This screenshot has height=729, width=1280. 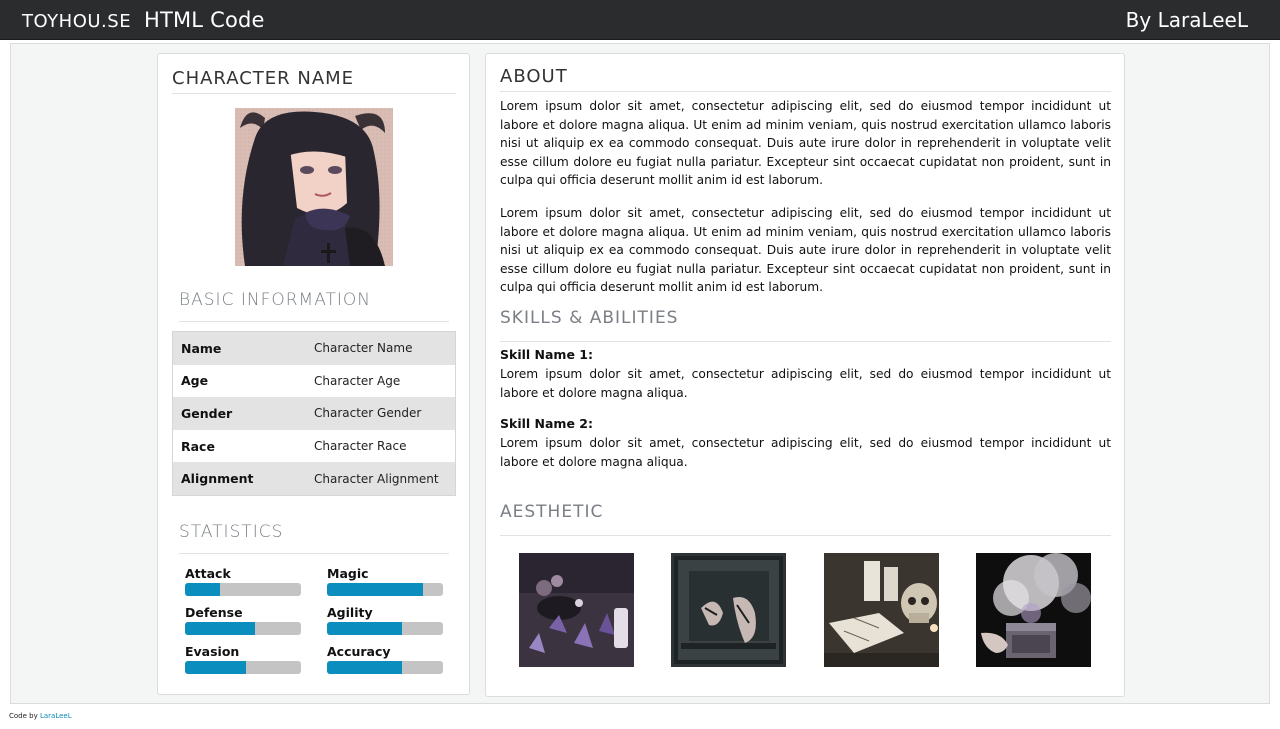 What do you see at coordinates (212, 651) in the screenshot?
I see `stat-label: Evasion` at bounding box center [212, 651].